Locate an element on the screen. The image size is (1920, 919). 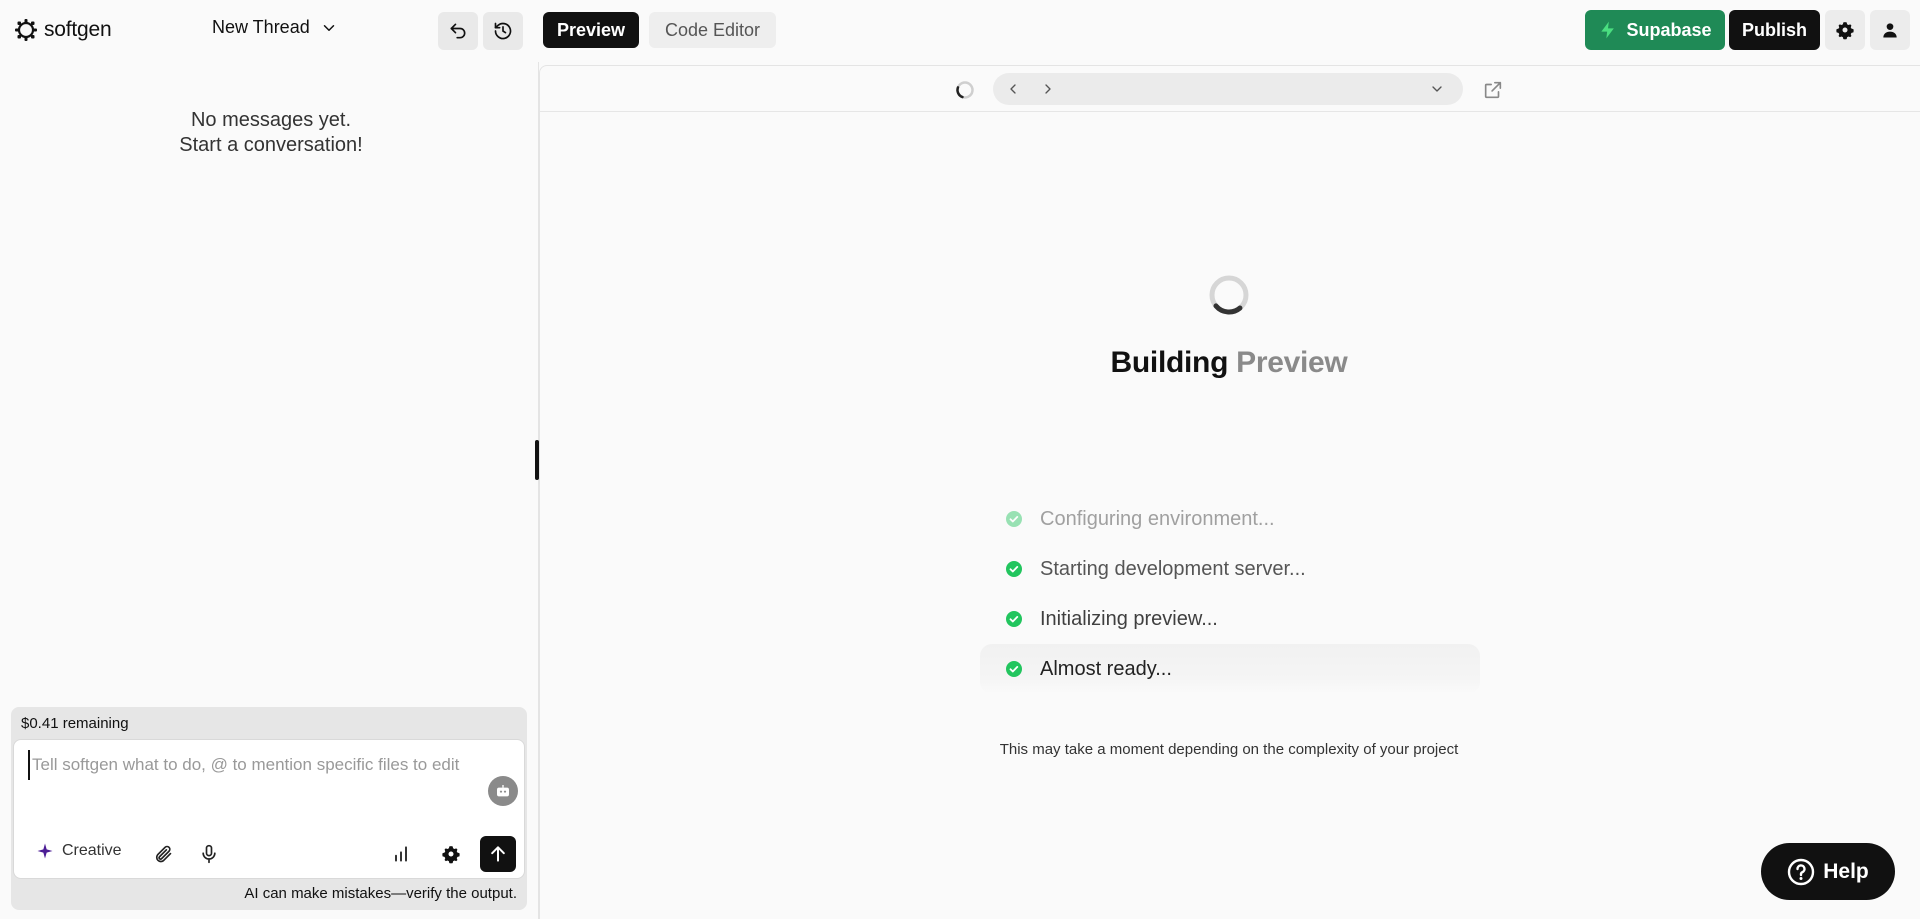
history-icon is located at coordinates (503, 31).